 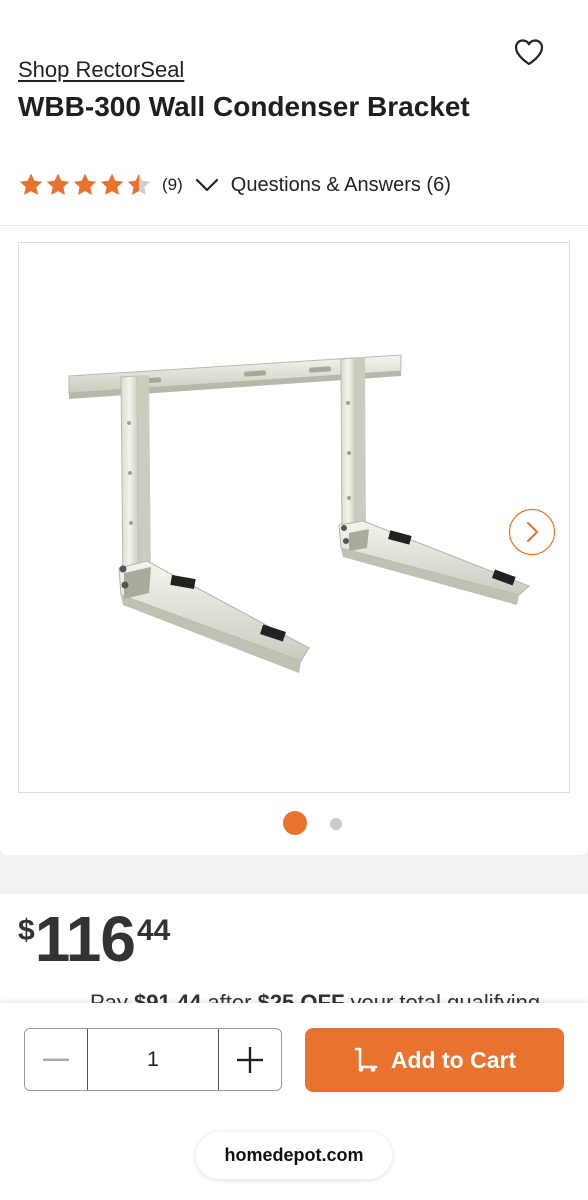 I want to click on price-dollars: 116, so click(x=85, y=939).